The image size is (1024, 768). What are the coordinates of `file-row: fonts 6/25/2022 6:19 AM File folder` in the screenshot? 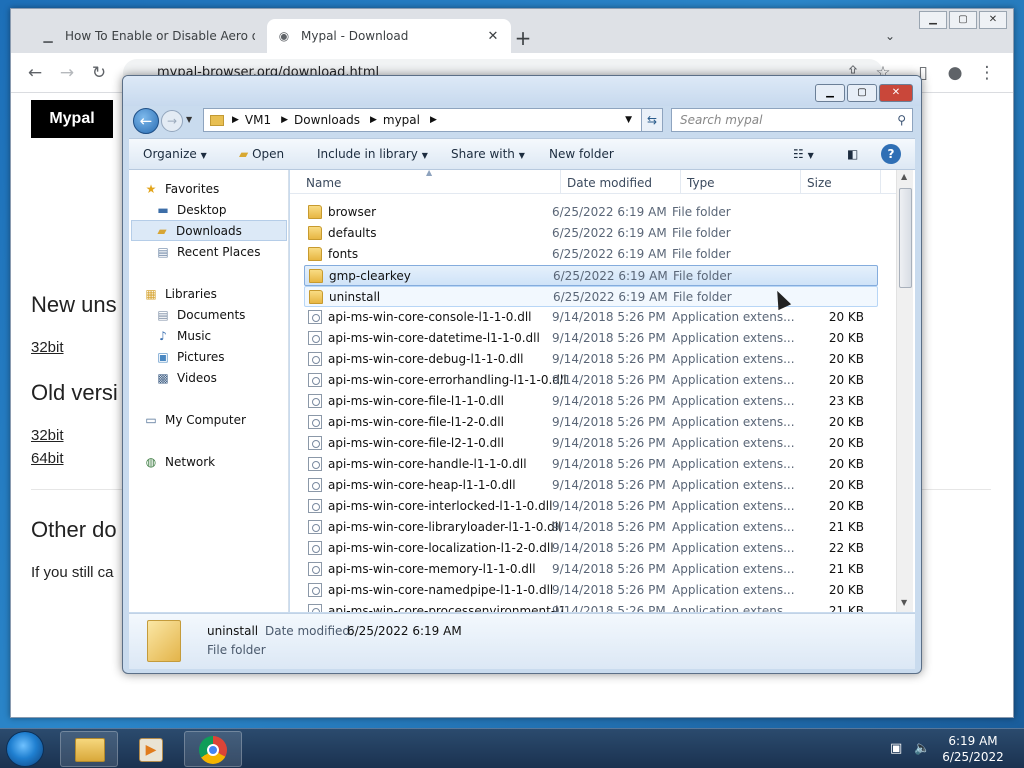 It's located at (591, 254).